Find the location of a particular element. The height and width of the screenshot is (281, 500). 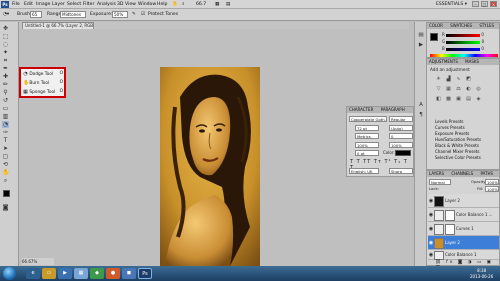

3d-rotate-tool-icon: ⟲ is located at coordinates (5, 164).